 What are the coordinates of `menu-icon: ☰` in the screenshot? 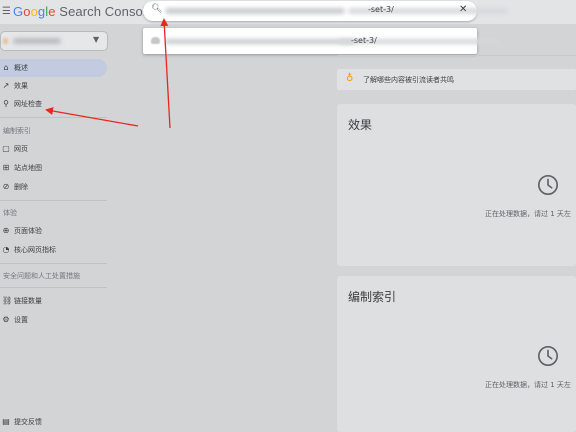 It's located at (6, 11).